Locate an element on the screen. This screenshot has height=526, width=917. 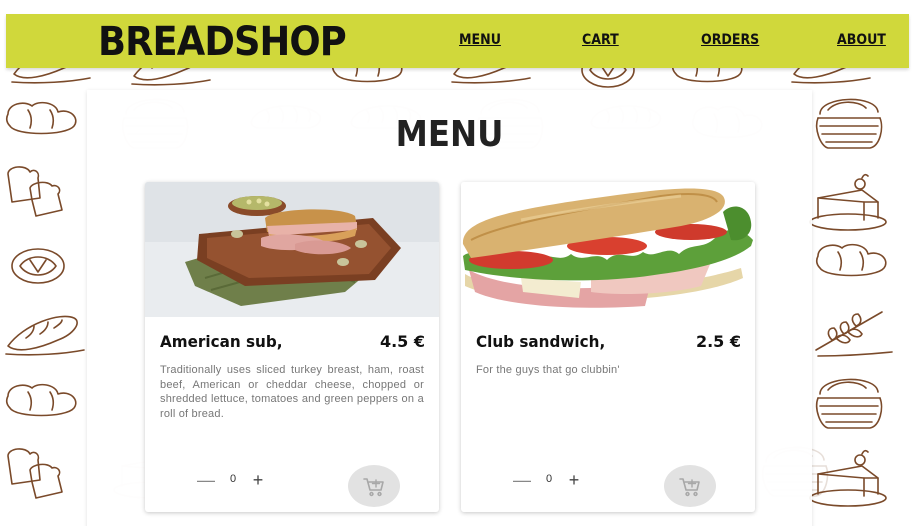
club-sandwich-image is located at coordinates (608, 249).